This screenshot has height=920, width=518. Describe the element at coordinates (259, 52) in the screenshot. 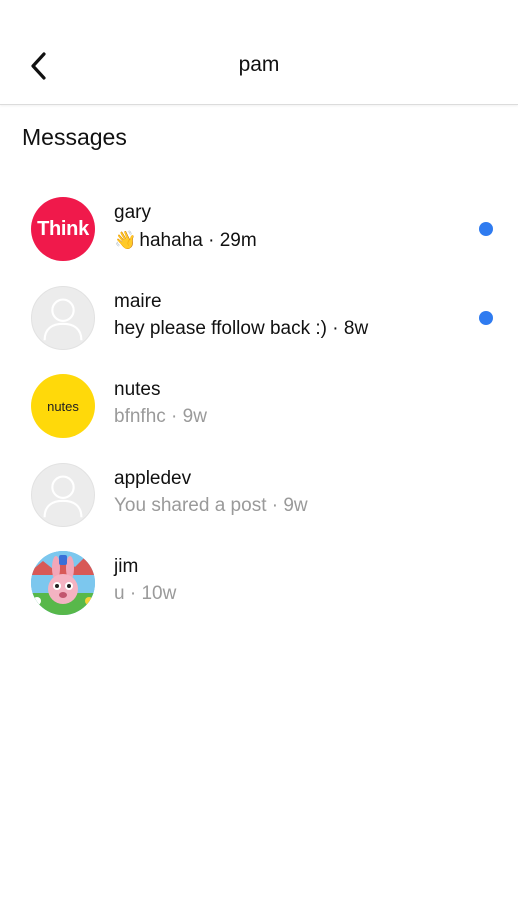

I see `top-bar: pam` at that location.